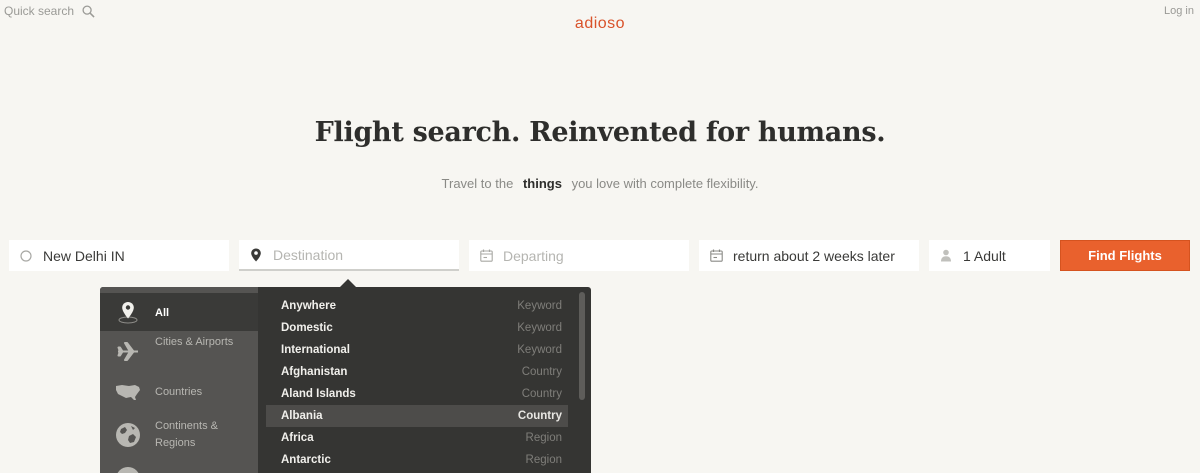  Describe the element at coordinates (417, 306) in the screenshot. I see `result-row: Anywhere Keyword` at that location.